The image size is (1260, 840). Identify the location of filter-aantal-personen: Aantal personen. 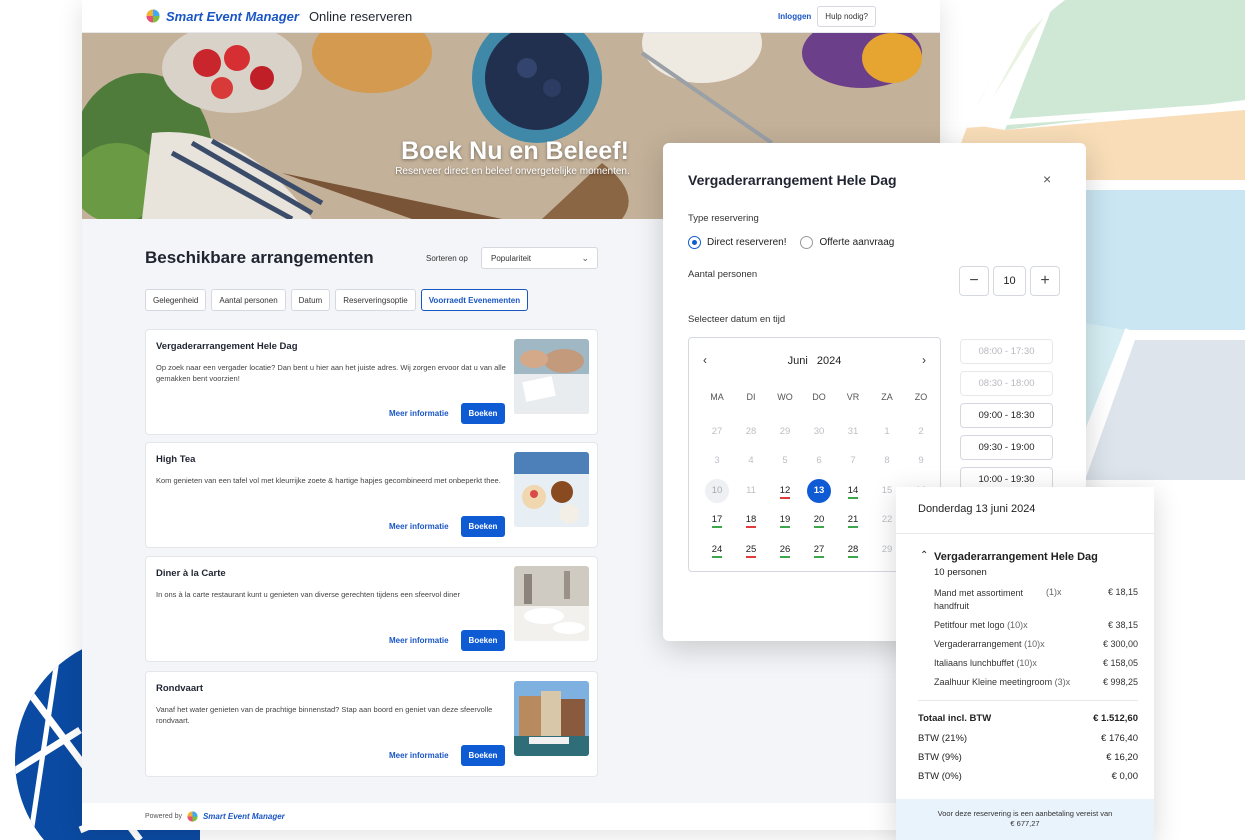
(248, 300).